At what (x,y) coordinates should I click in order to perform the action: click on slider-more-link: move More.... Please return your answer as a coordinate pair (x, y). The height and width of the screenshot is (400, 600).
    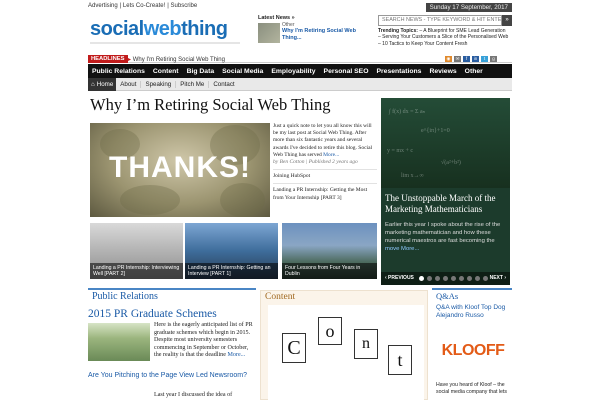
    Looking at the image, I should click on (402, 249).